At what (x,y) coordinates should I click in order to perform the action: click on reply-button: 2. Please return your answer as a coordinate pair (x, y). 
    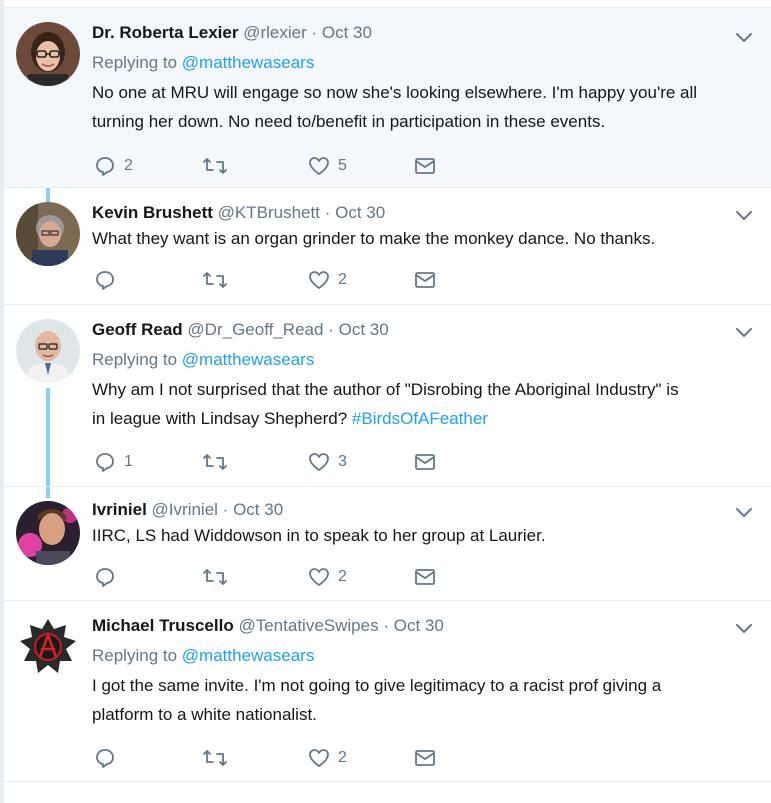
    Looking at the image, I should click on (113, 166).